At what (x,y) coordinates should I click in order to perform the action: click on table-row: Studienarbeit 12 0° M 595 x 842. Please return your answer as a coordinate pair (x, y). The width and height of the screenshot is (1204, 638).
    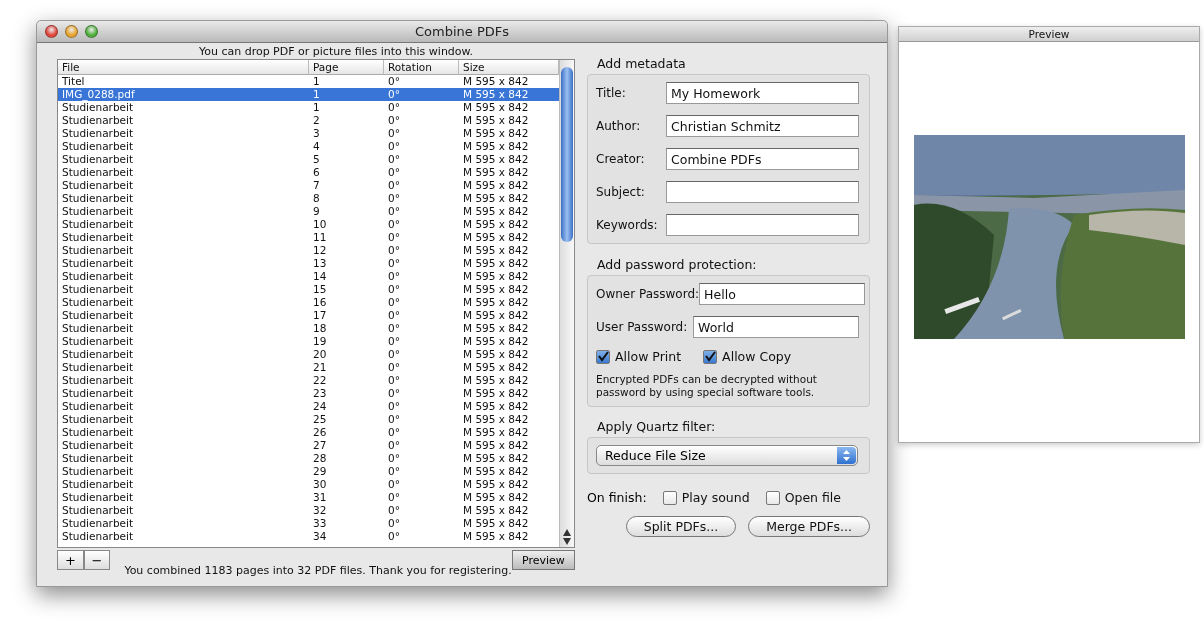
    Looking at the image, I should click on (308, 250).